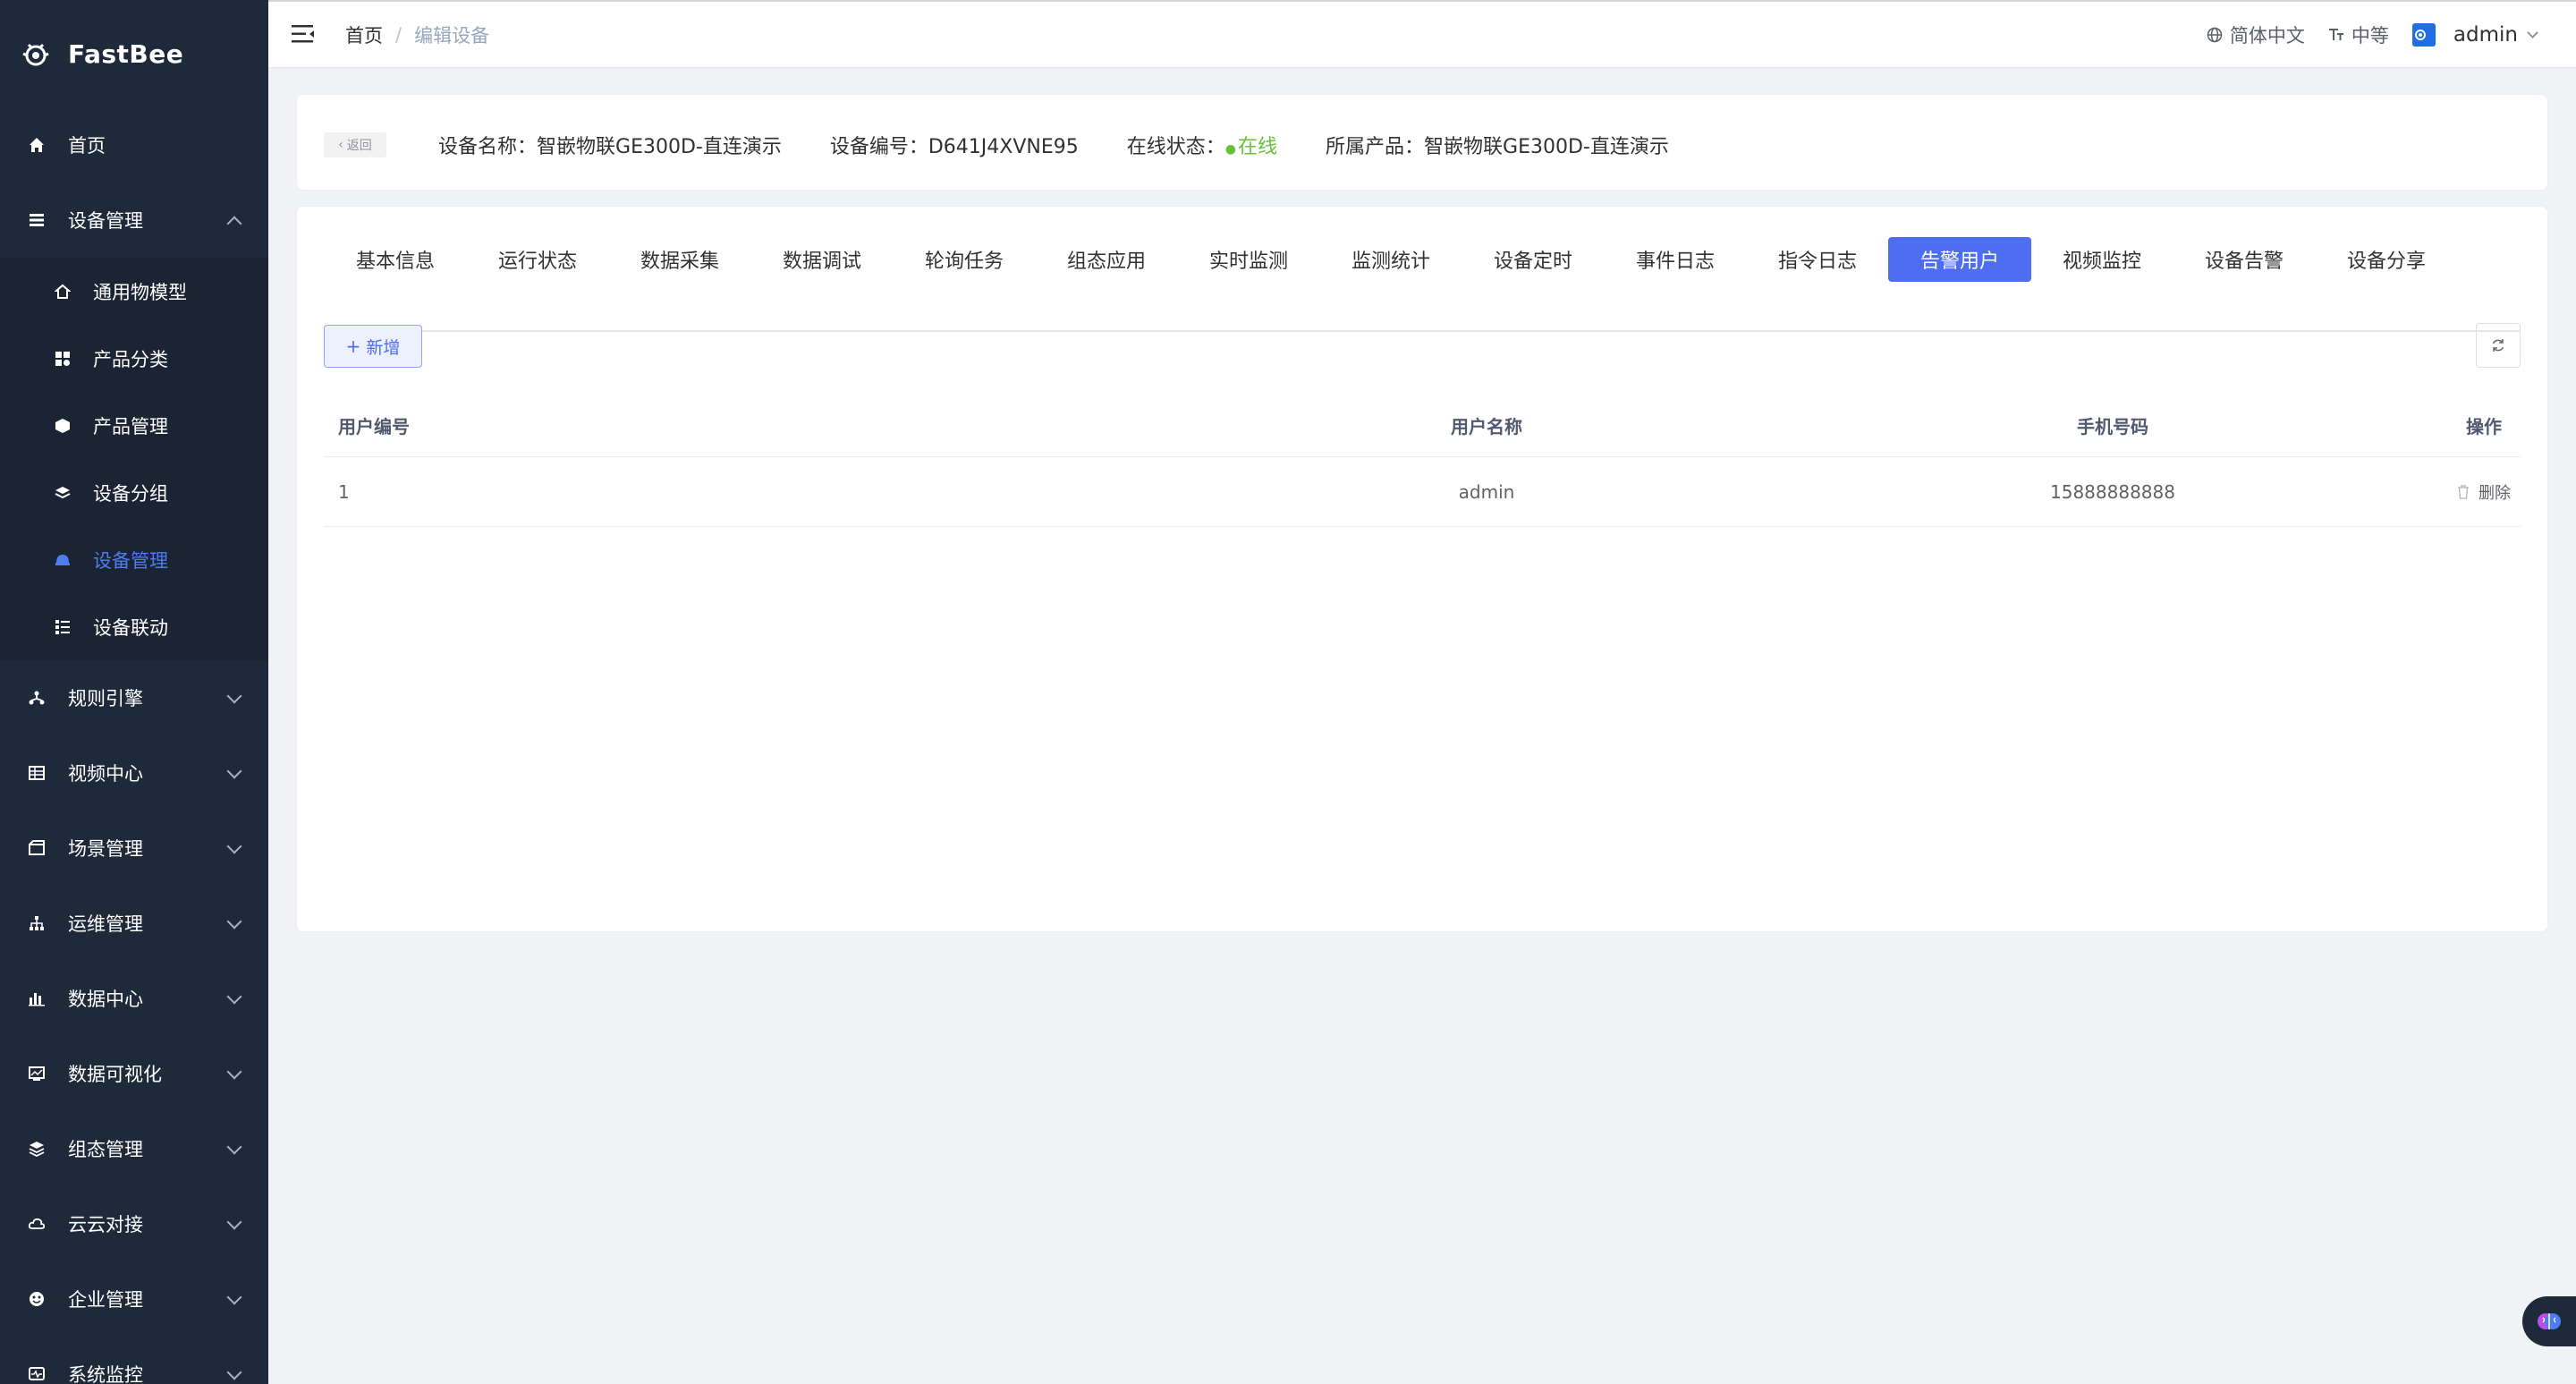 The image size is (2576, 1384). Describe the element at coordinates (105, 1224) in the screenshot. I see `sidebar-item-label: 云云对接` at that location.